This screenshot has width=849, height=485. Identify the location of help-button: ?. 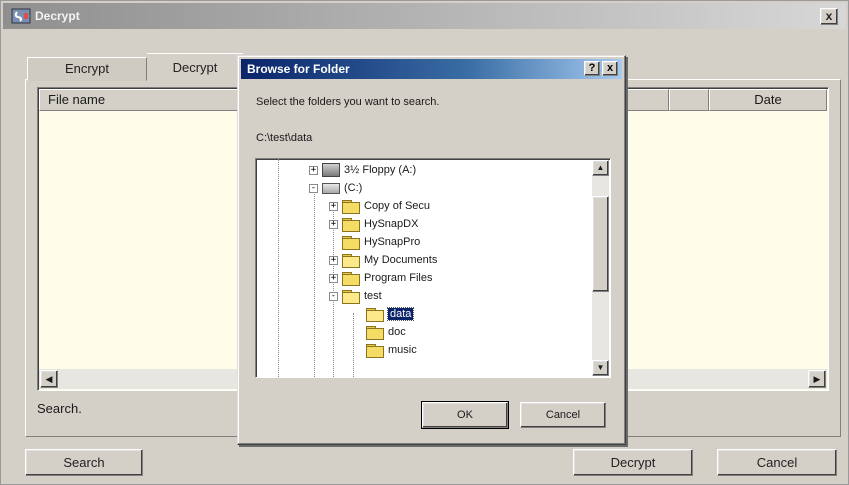
(592, 68).